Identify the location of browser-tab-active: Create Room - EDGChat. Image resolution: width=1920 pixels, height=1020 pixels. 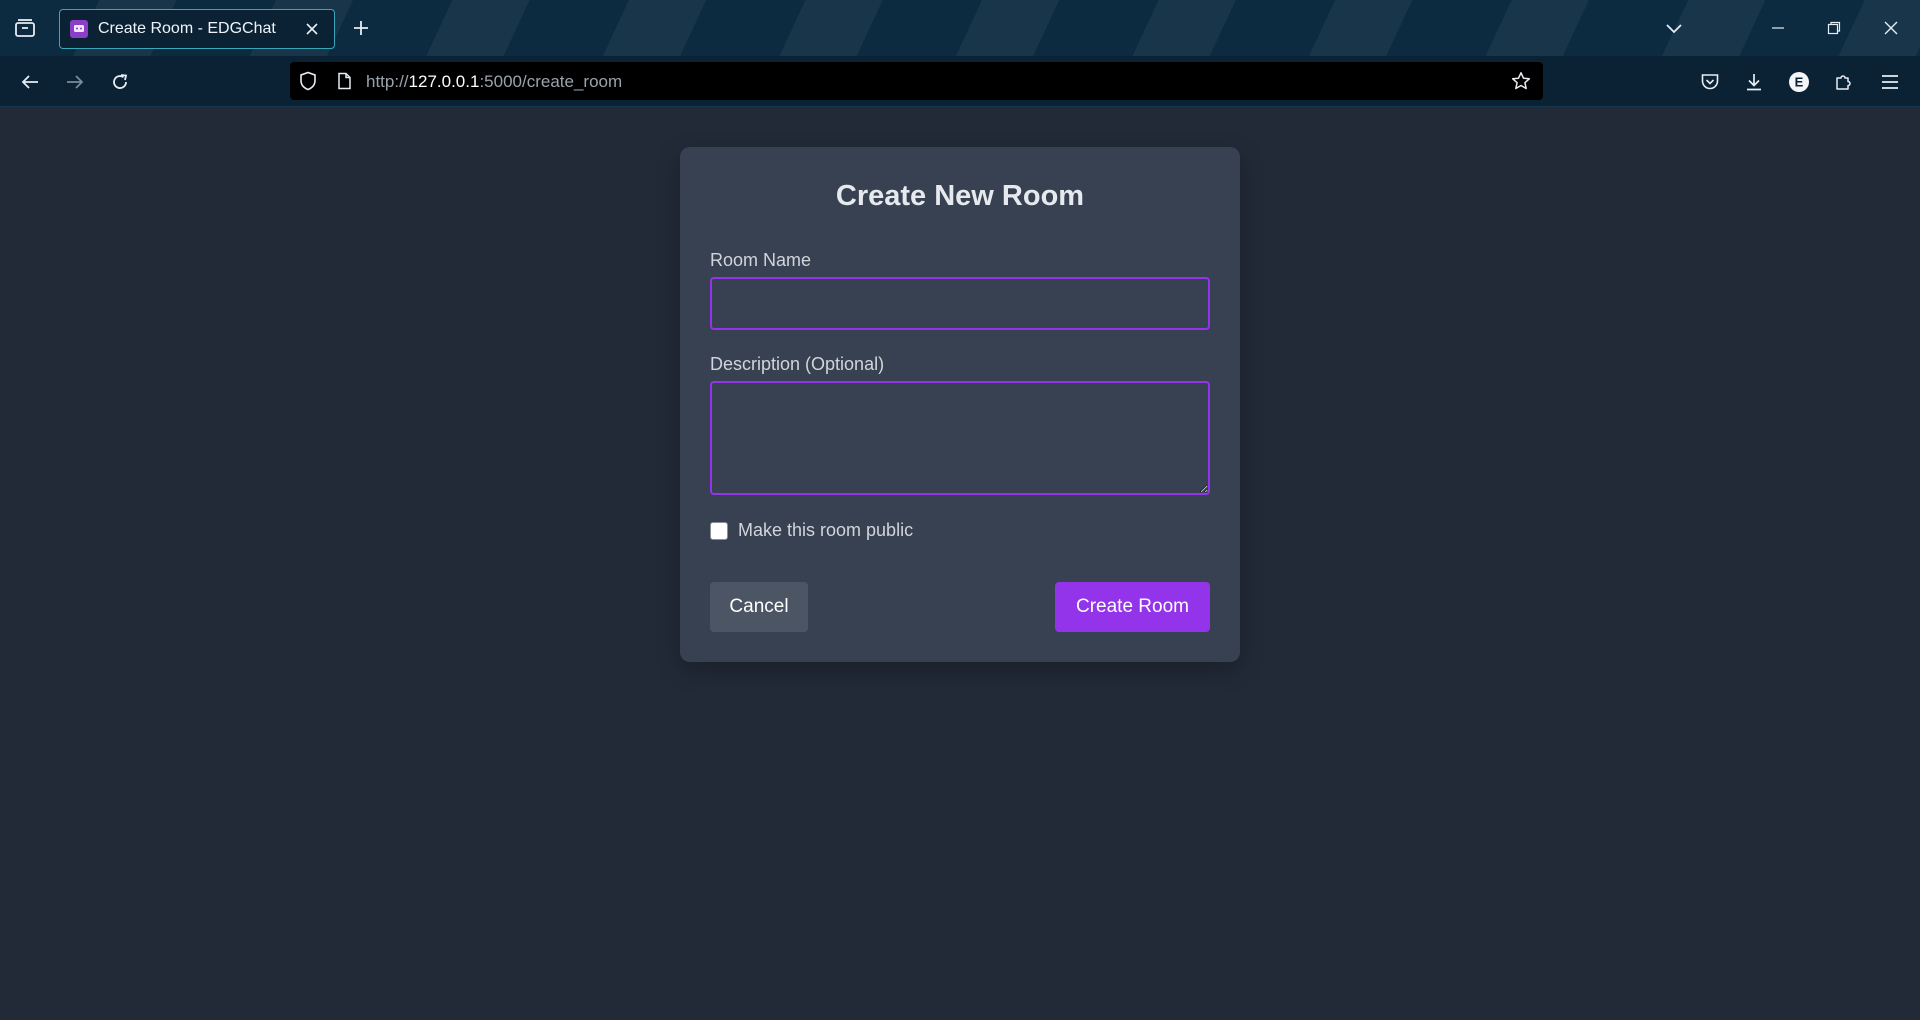
(197, 29).